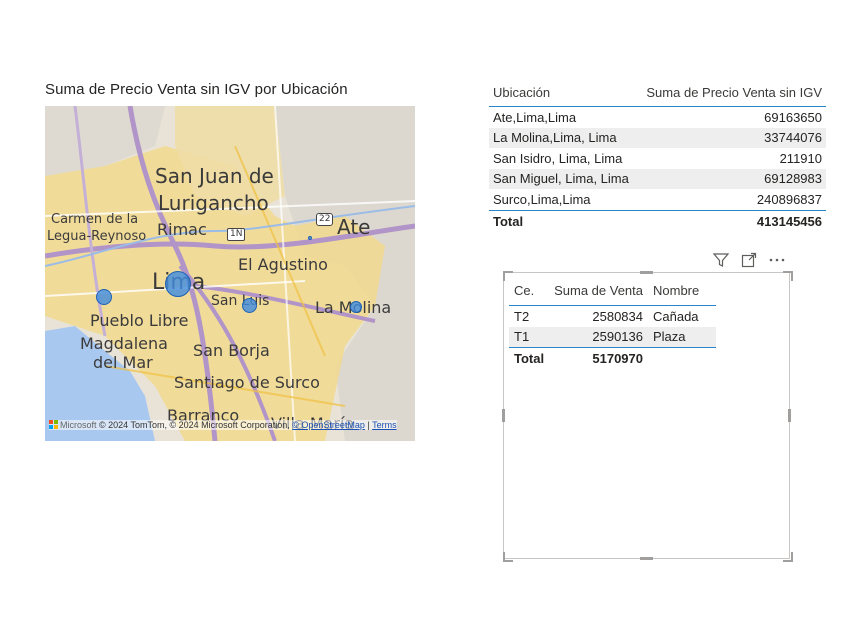 The height and width of the screenshot is (619, 850). I want to click on column-header-suma-precio: Suma de Precio Venta sin IGV, so click(734, 92).